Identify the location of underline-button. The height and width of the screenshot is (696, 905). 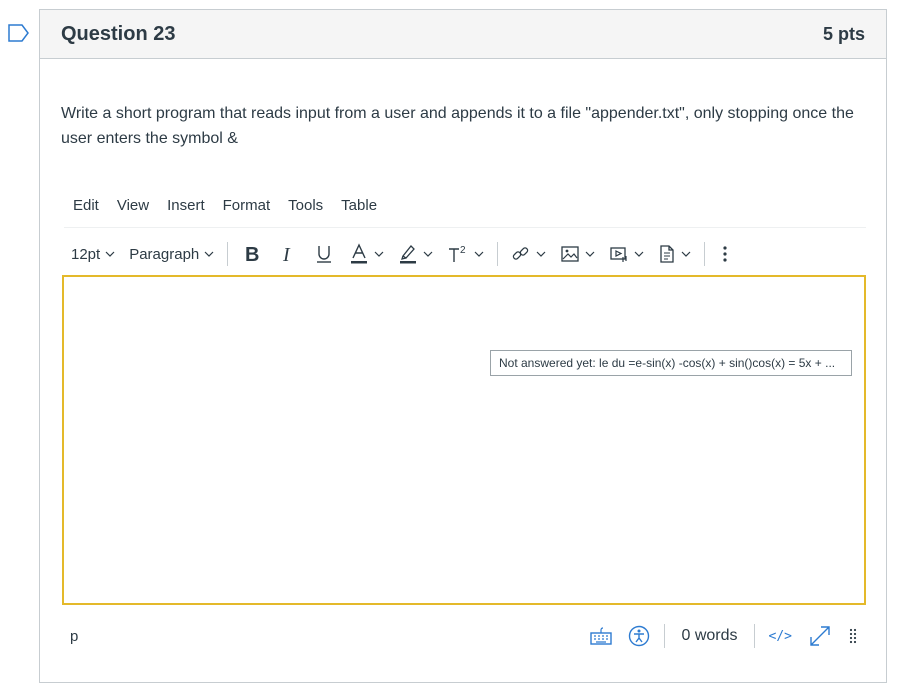
(324, 254).